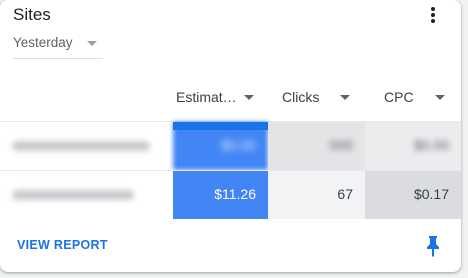 Image resolution: width=468 pixels, height=278 pixels. I want to click on view-report-link: VIEW REPORT, so click(62, 245).